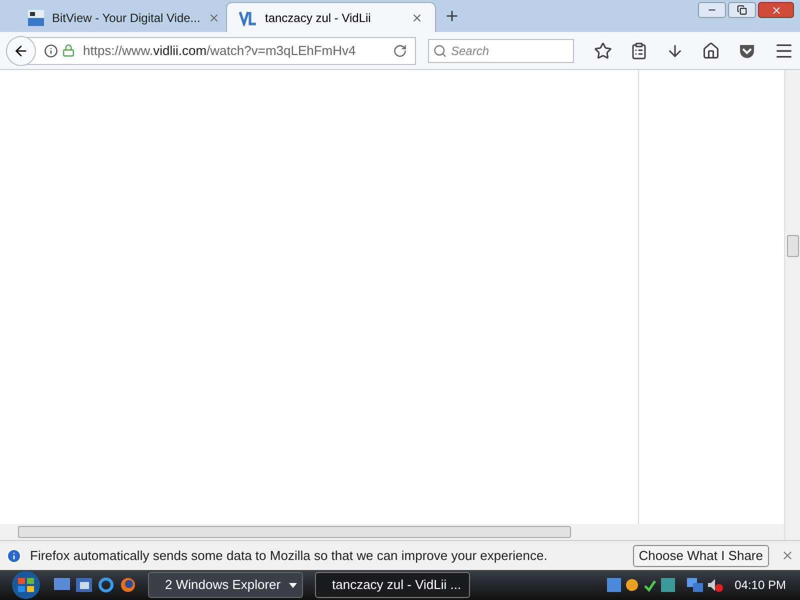  What do you see at coordinates (292, 585) in the screenshot?
I see `caret-icon` at bounding box center [292, 585].